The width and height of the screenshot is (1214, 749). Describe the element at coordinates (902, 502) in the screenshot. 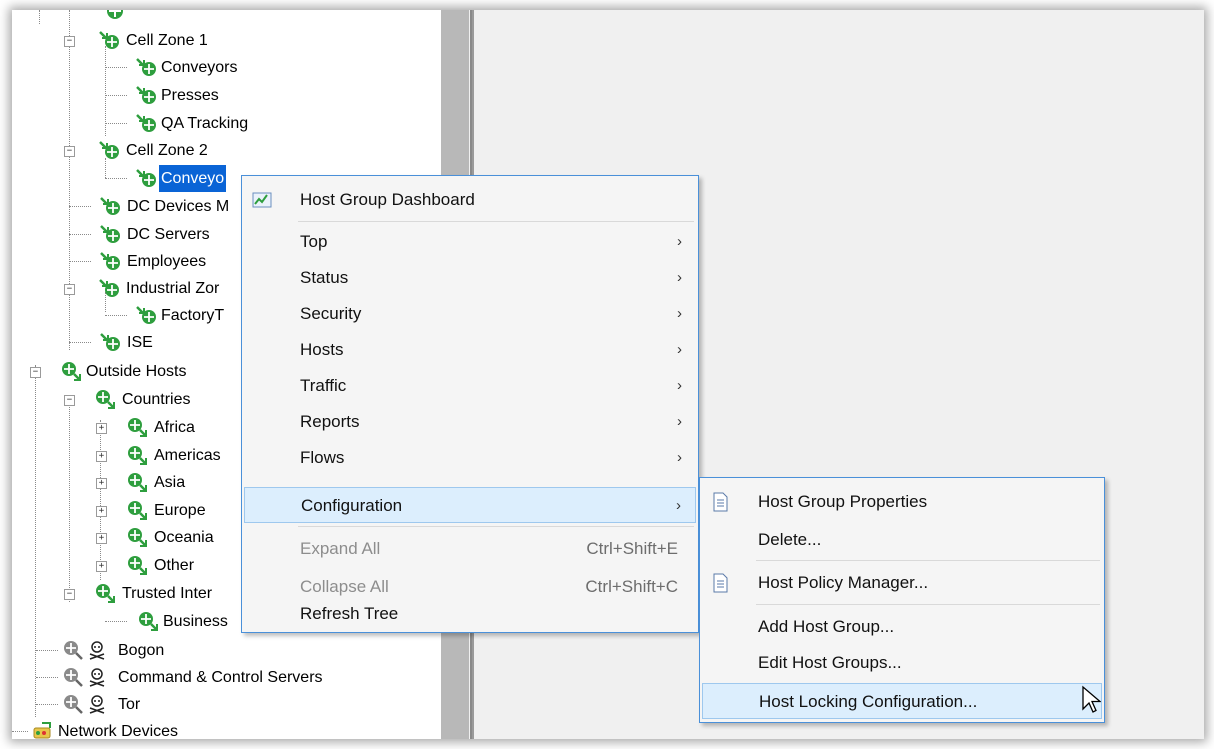

I see `menu-item-host-group-properties: Host Group Properties` at that location.